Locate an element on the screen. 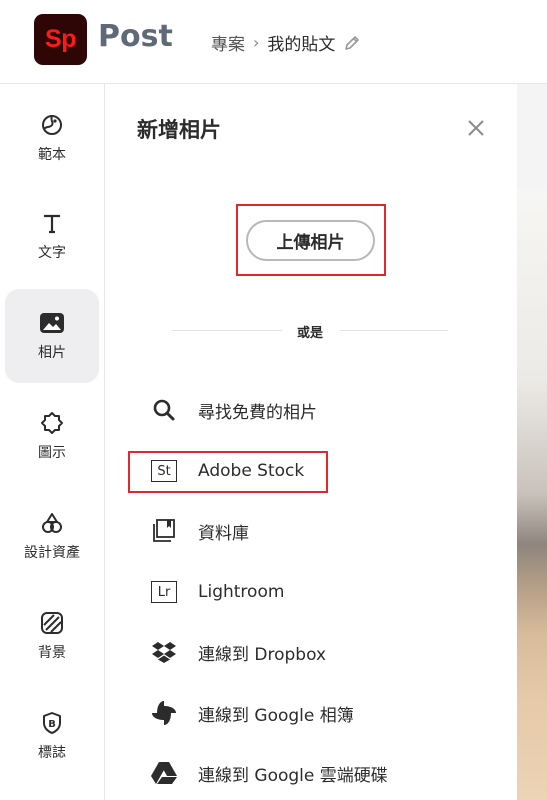 Image resolution: width=547 pixels, height=800 pixels. pencil-icon is located at coordinates (352, 43).